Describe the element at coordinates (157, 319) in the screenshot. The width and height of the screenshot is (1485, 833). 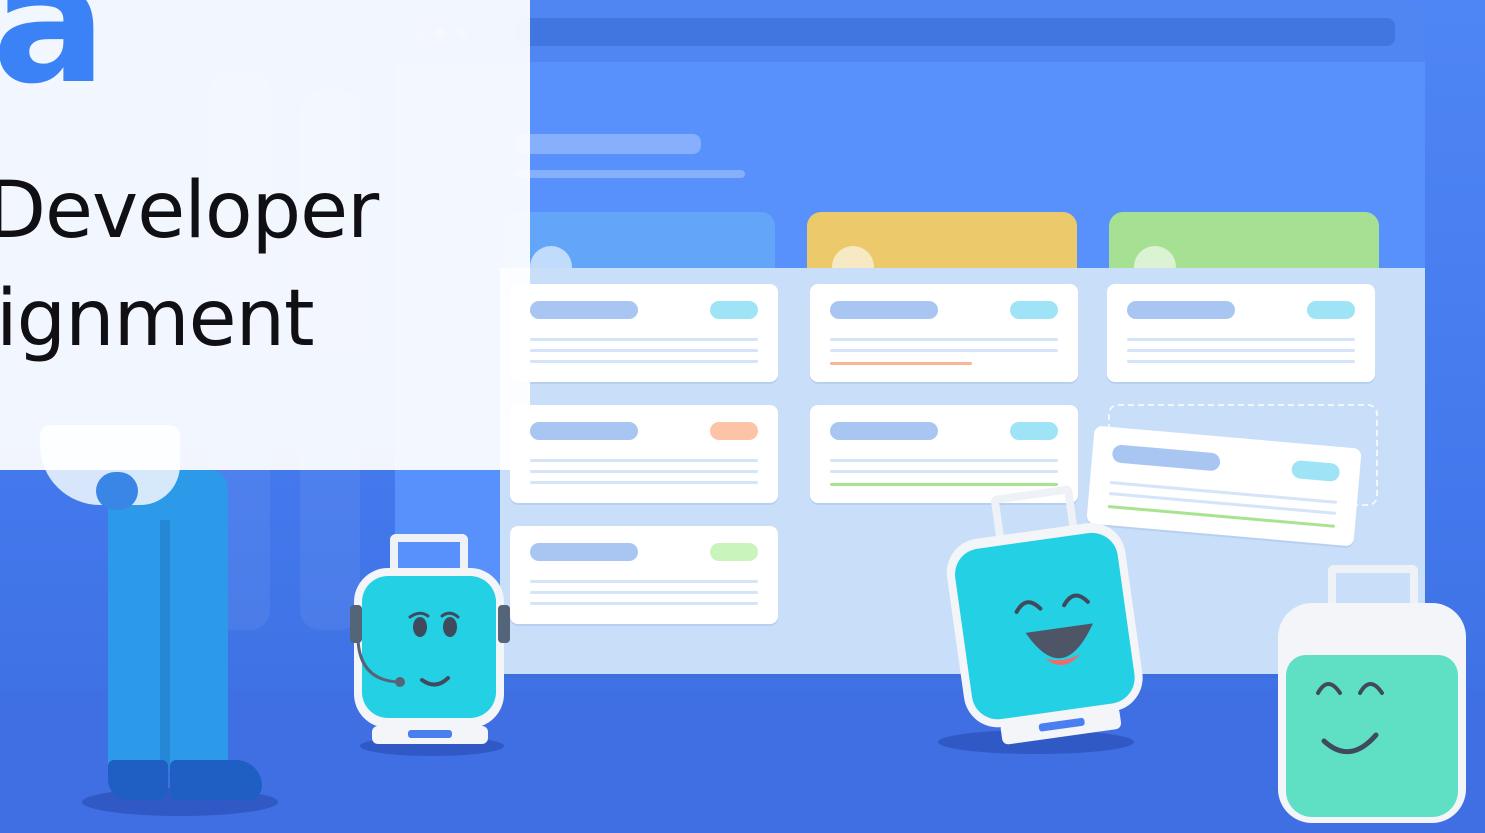
I see `title-line-2: ignment` at that location.